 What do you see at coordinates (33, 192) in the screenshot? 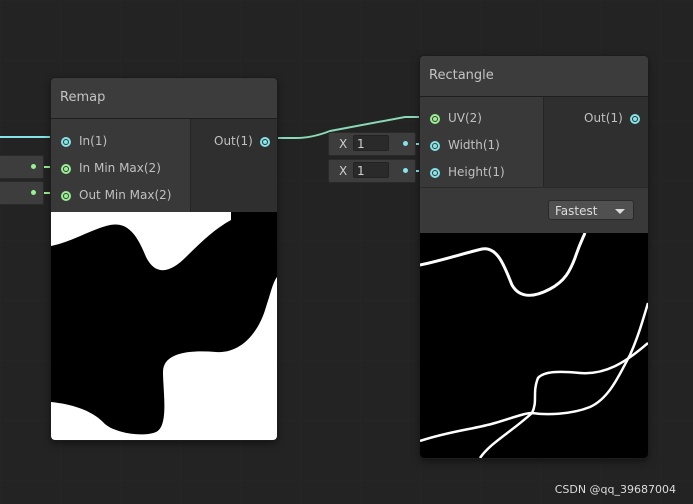
I see `out-min-max-socket` at bounding box center [33, 192].